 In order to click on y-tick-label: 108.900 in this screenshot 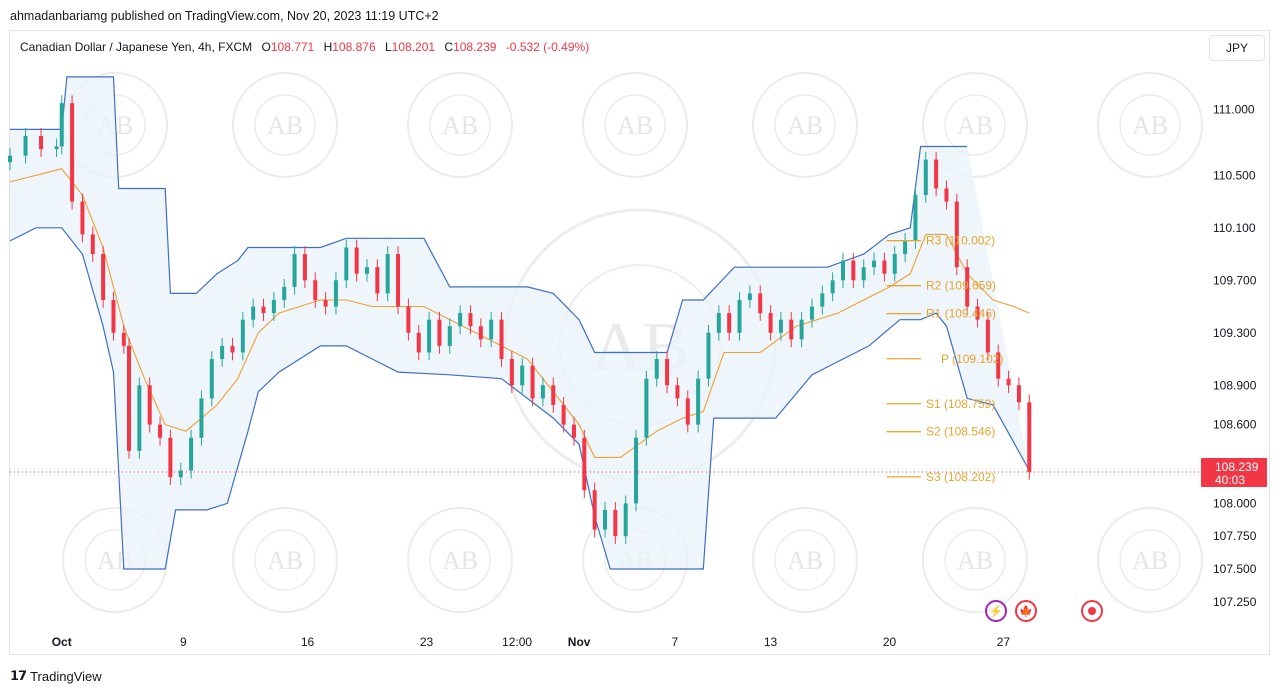, I will do `click(1235, 385)`.